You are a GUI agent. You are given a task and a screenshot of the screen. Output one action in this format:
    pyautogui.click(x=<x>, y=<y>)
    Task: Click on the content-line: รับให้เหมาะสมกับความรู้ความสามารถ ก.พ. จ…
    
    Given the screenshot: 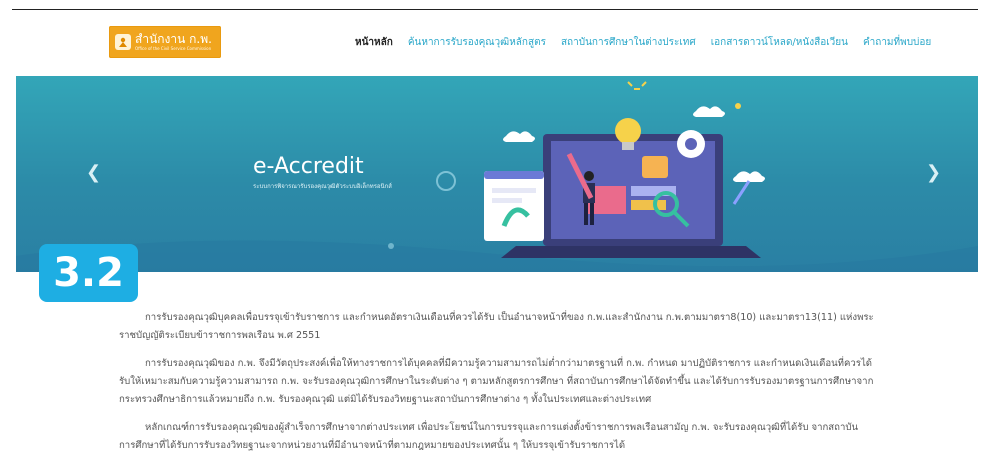 What is the action you would take?
    pyautogui.click(x=496, y=381)
    